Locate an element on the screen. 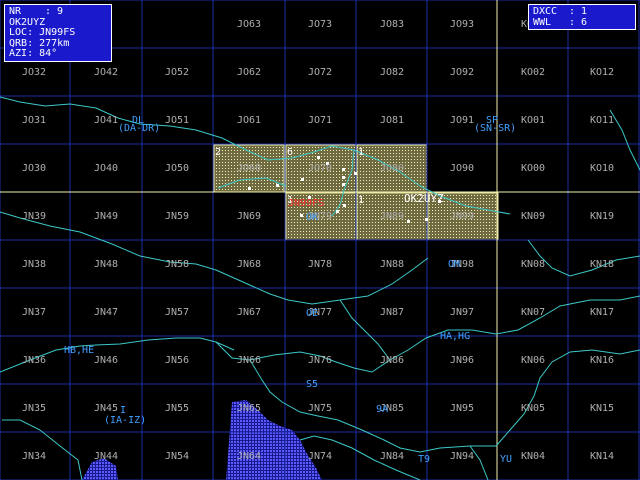 Image resolution: width=640 pixels, height=480 pixels. grid-square-label: JO30 is located at coordinates (34, 168).